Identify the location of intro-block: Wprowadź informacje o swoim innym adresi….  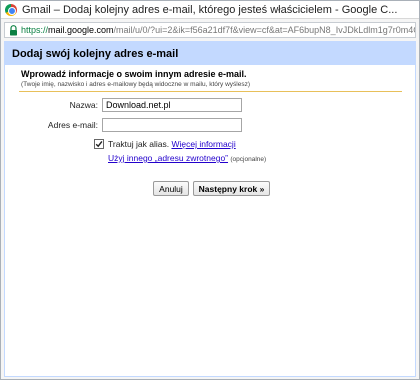
(211, 79).